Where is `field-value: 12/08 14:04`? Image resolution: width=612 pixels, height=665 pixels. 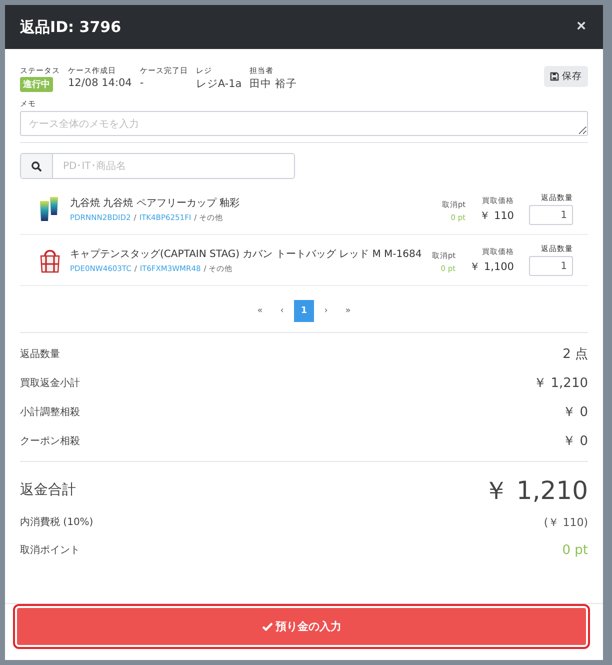 field-value: 12/08 14:04 is located at coordinates (100, 83).